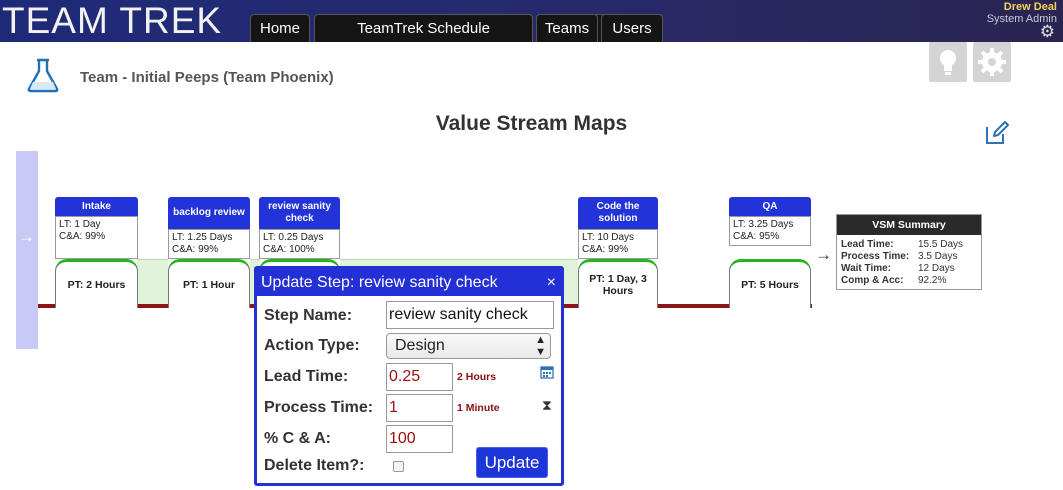  I want to click on dialog-header: Update Step: review sanity check ×, so click(409, 282).